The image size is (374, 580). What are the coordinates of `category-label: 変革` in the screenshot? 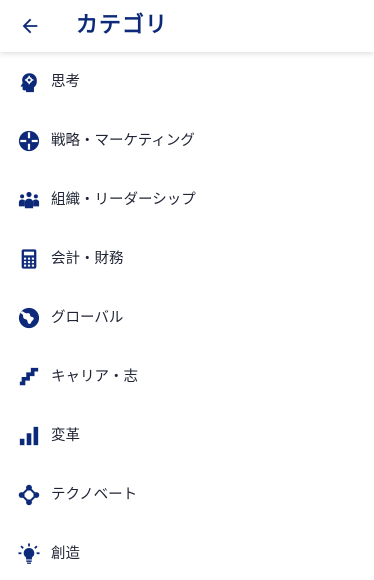 It's located at (65, 435).